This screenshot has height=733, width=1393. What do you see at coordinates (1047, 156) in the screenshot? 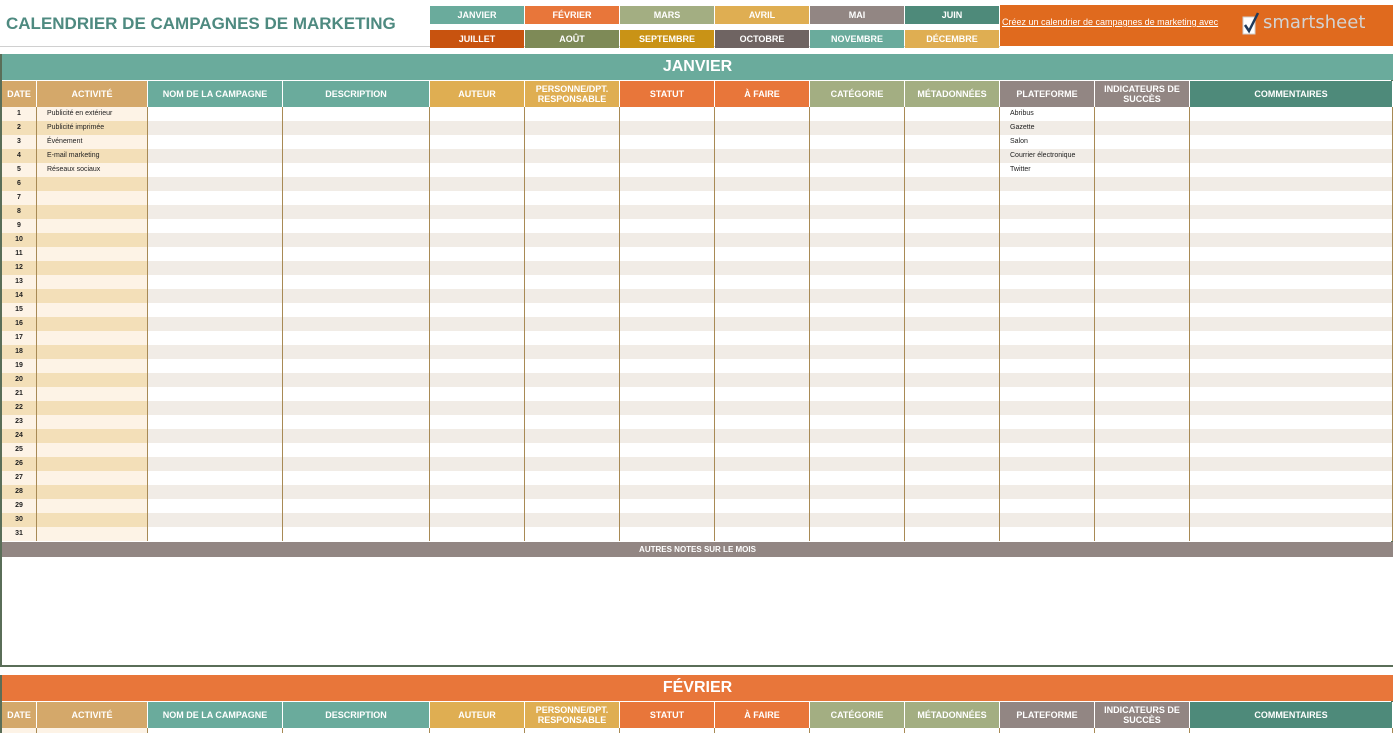
I see `platform-cell: Courrier électronique` at bounding box center [1047, 156].